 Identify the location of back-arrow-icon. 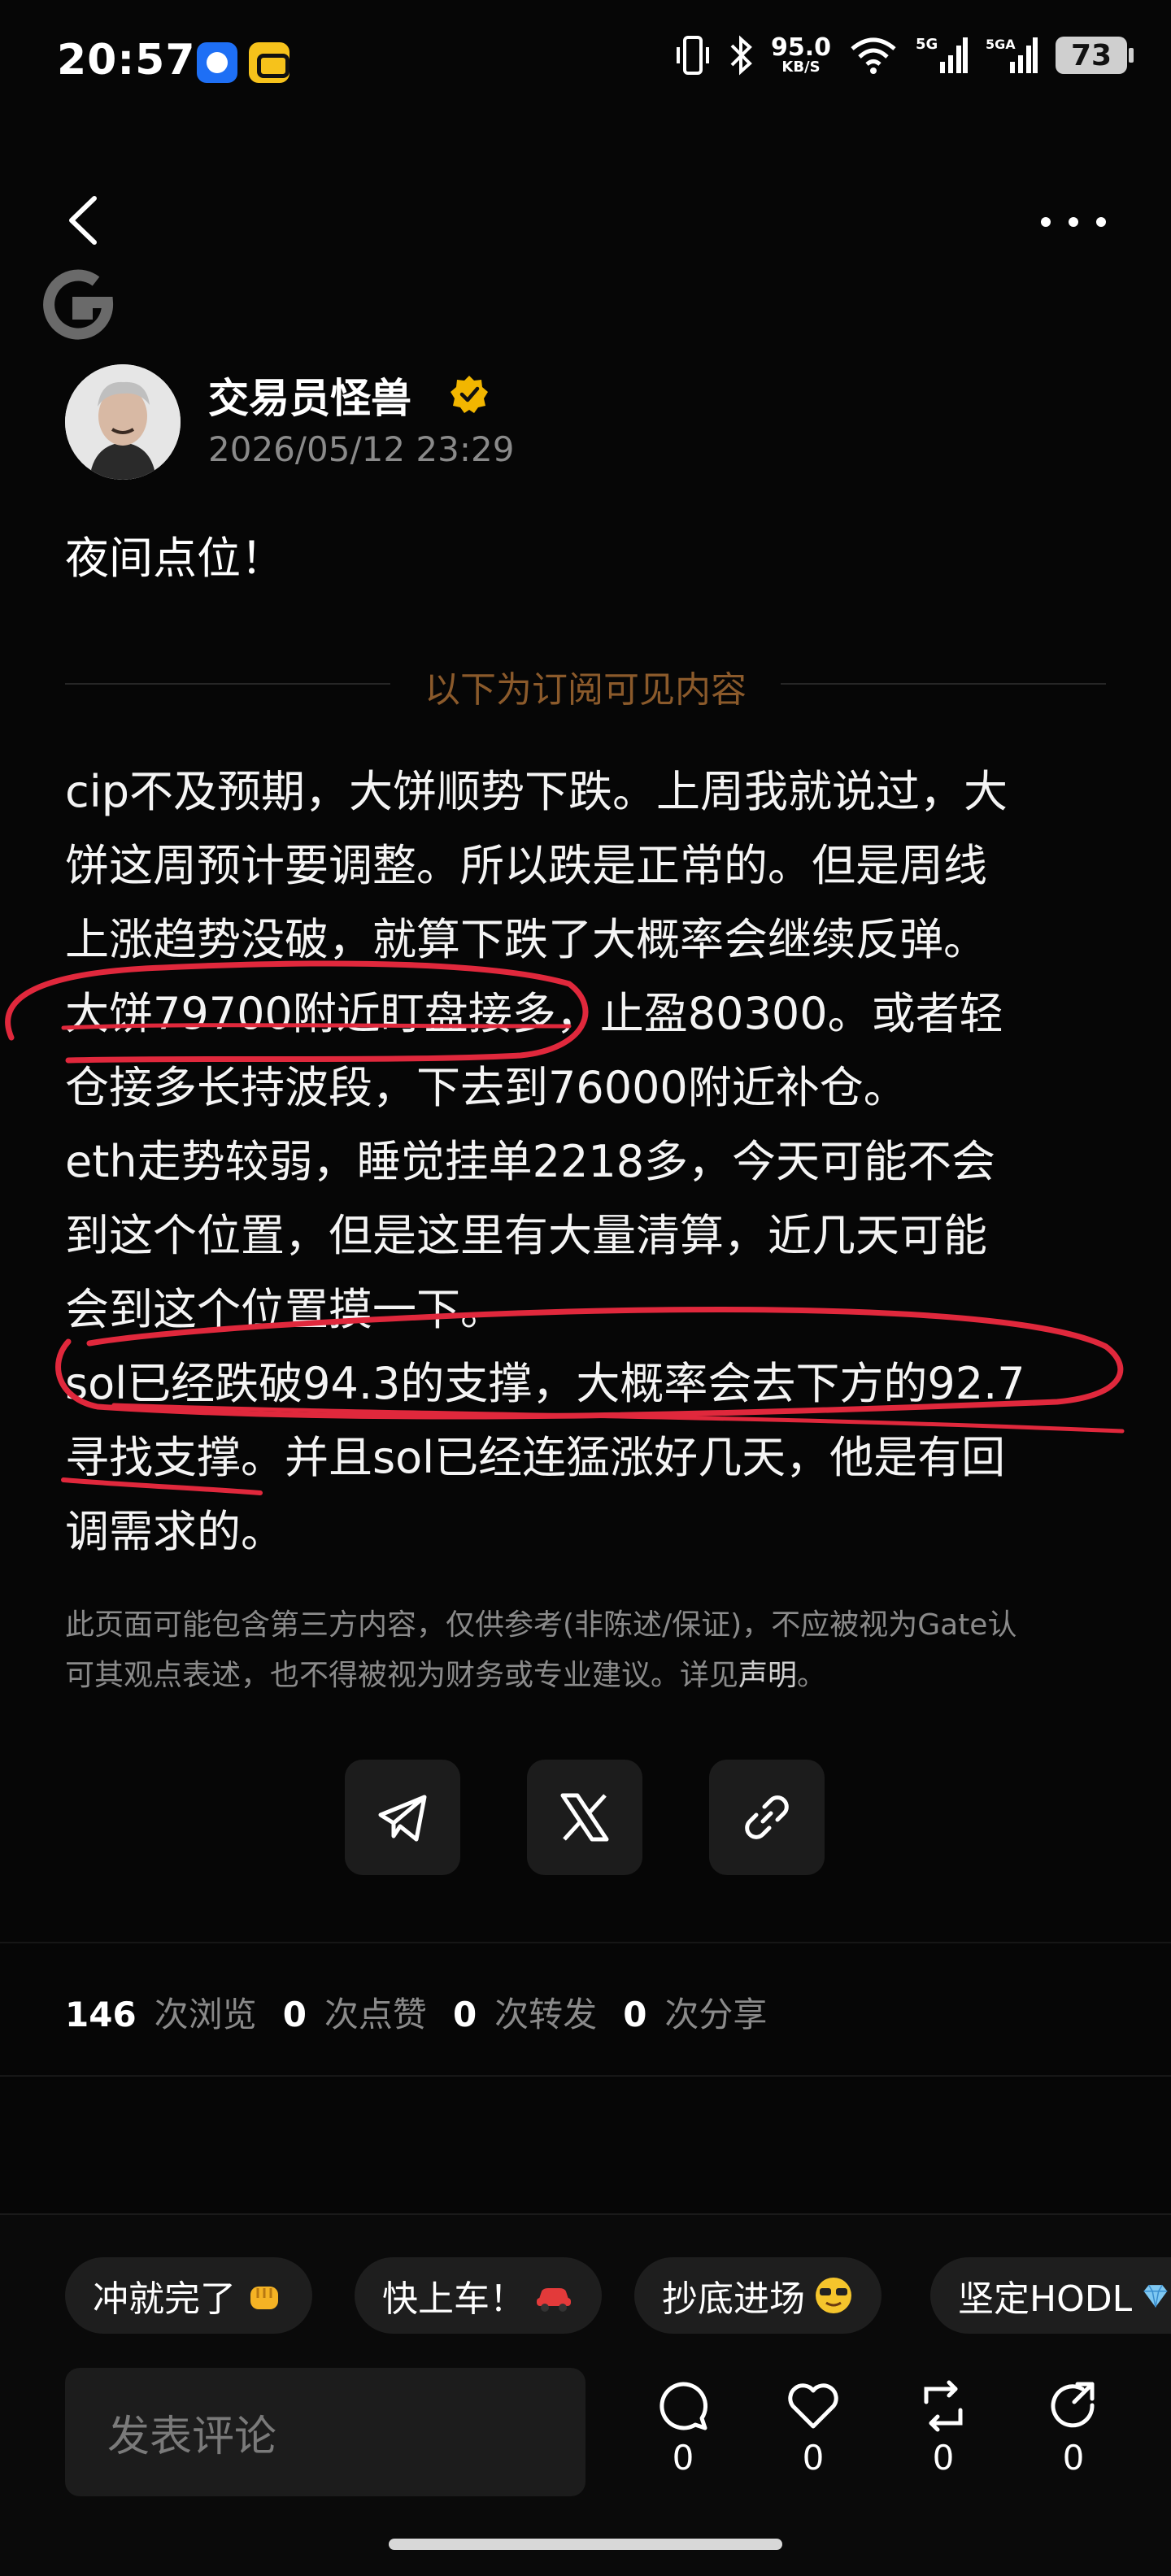
(83, 221).